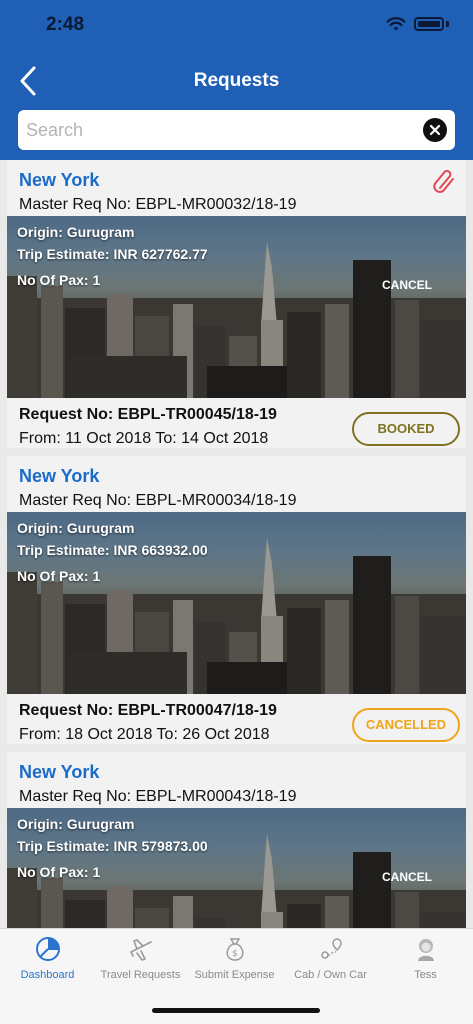 Image resolution: width=473 pixels, height=1024 pixels. What do you see at coordinates (140, 975) in the screenshot?
I see `tab-label: Travel Requests` at bounding box center [140, 975].